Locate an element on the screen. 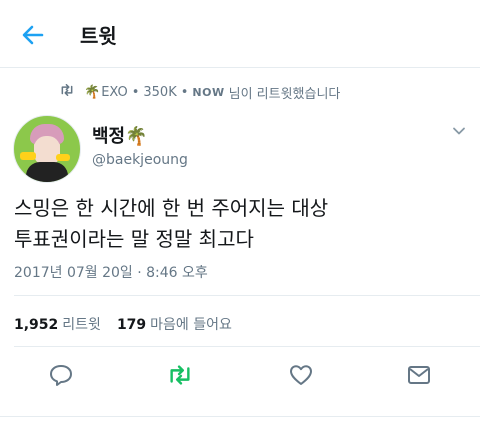  like-count: 179 is located at coordinates (131, 325).